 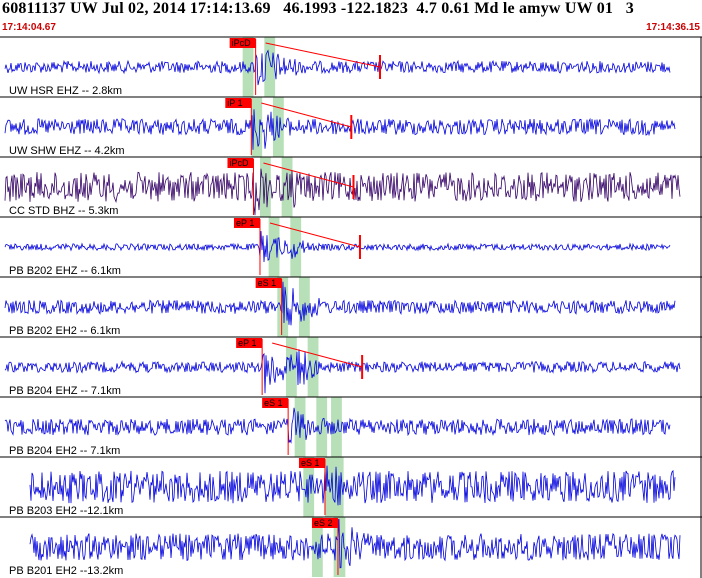 I want to click on trace-row: iP 1 UW SHW EHZ -- 4.2km, so click(x=351, y=126).